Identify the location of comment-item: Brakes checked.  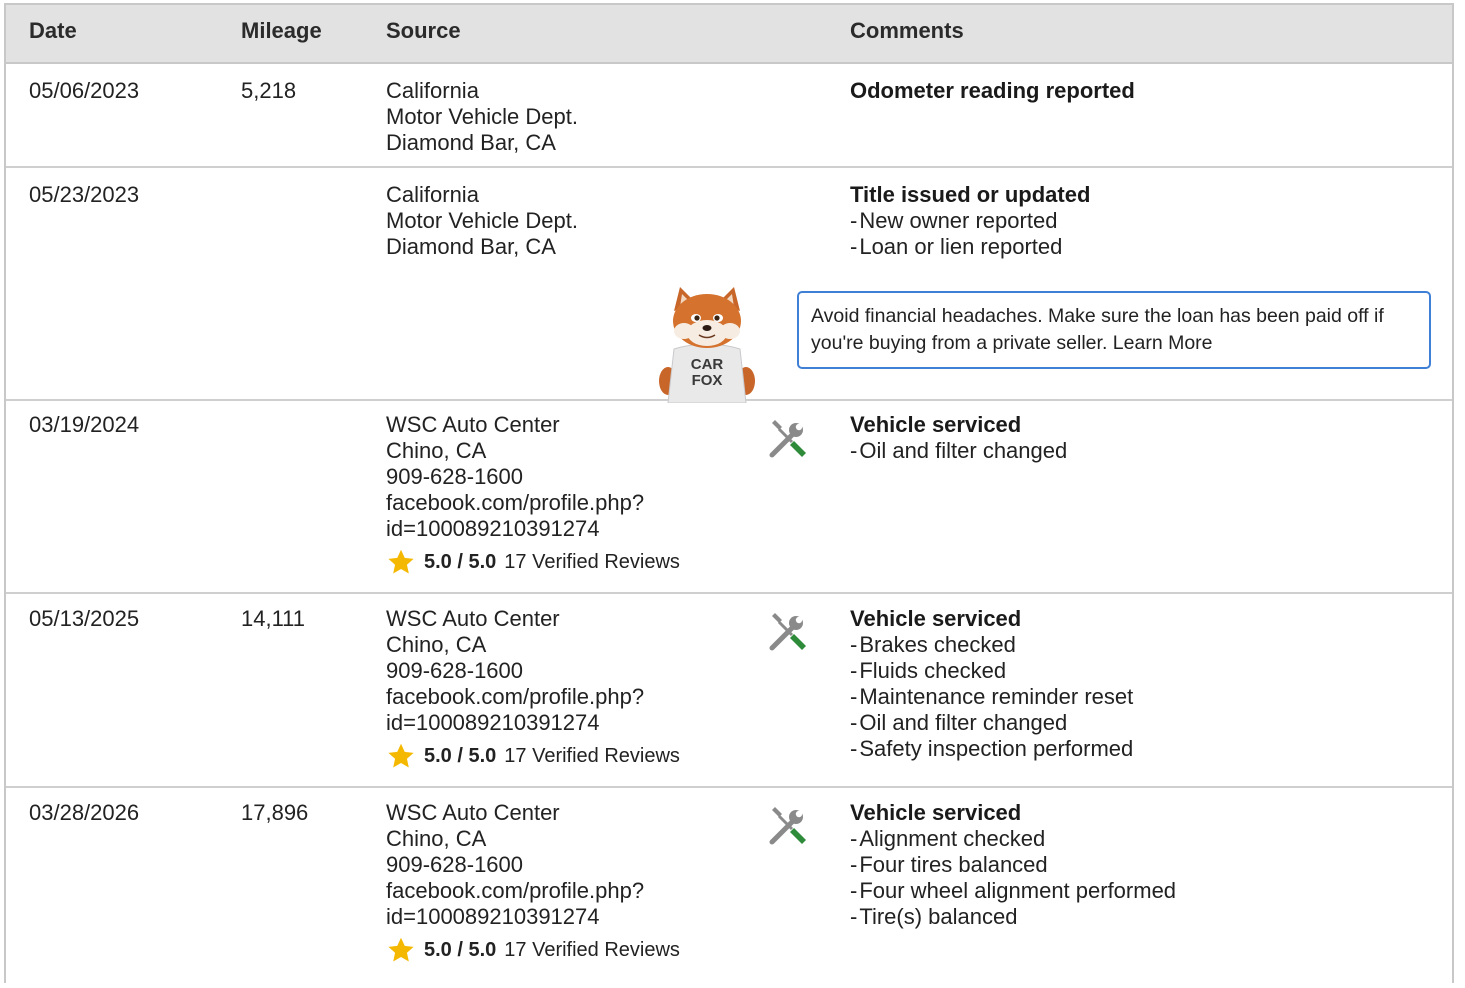
(991, 645).